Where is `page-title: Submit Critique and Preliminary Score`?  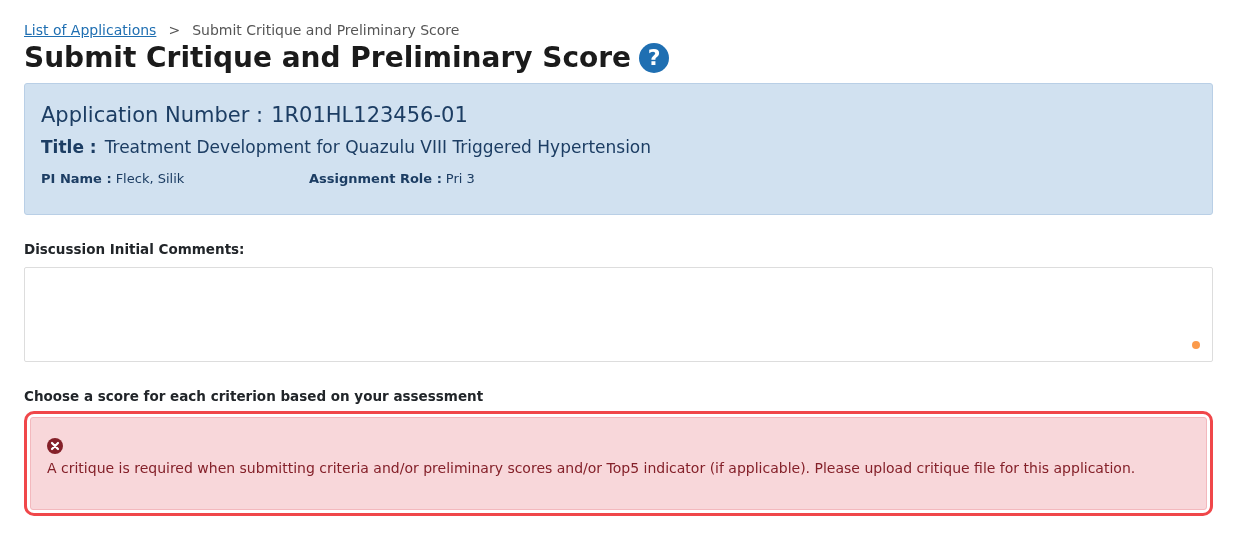
page-title: Submit Critique and Preliminary Score is located at coordinates (328, 58).